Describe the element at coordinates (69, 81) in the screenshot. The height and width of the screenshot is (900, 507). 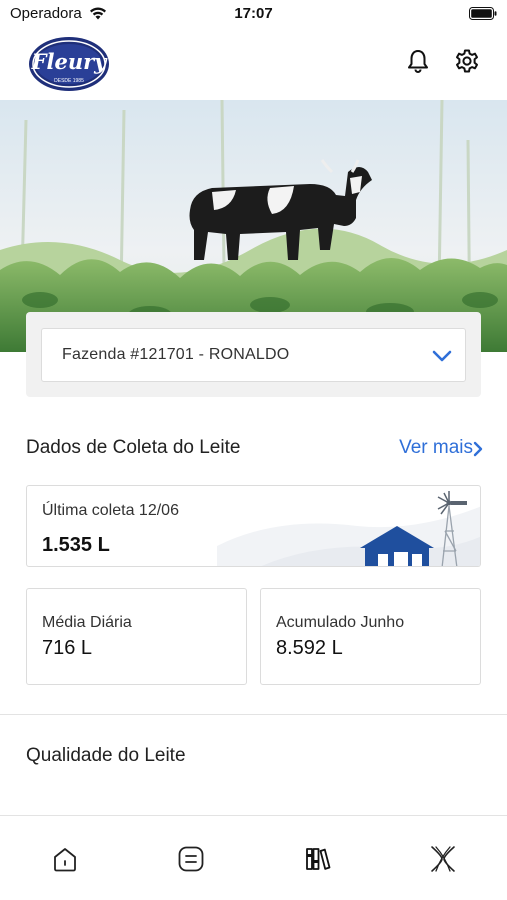
I see `svg-text: DESDE 1985` at that location.